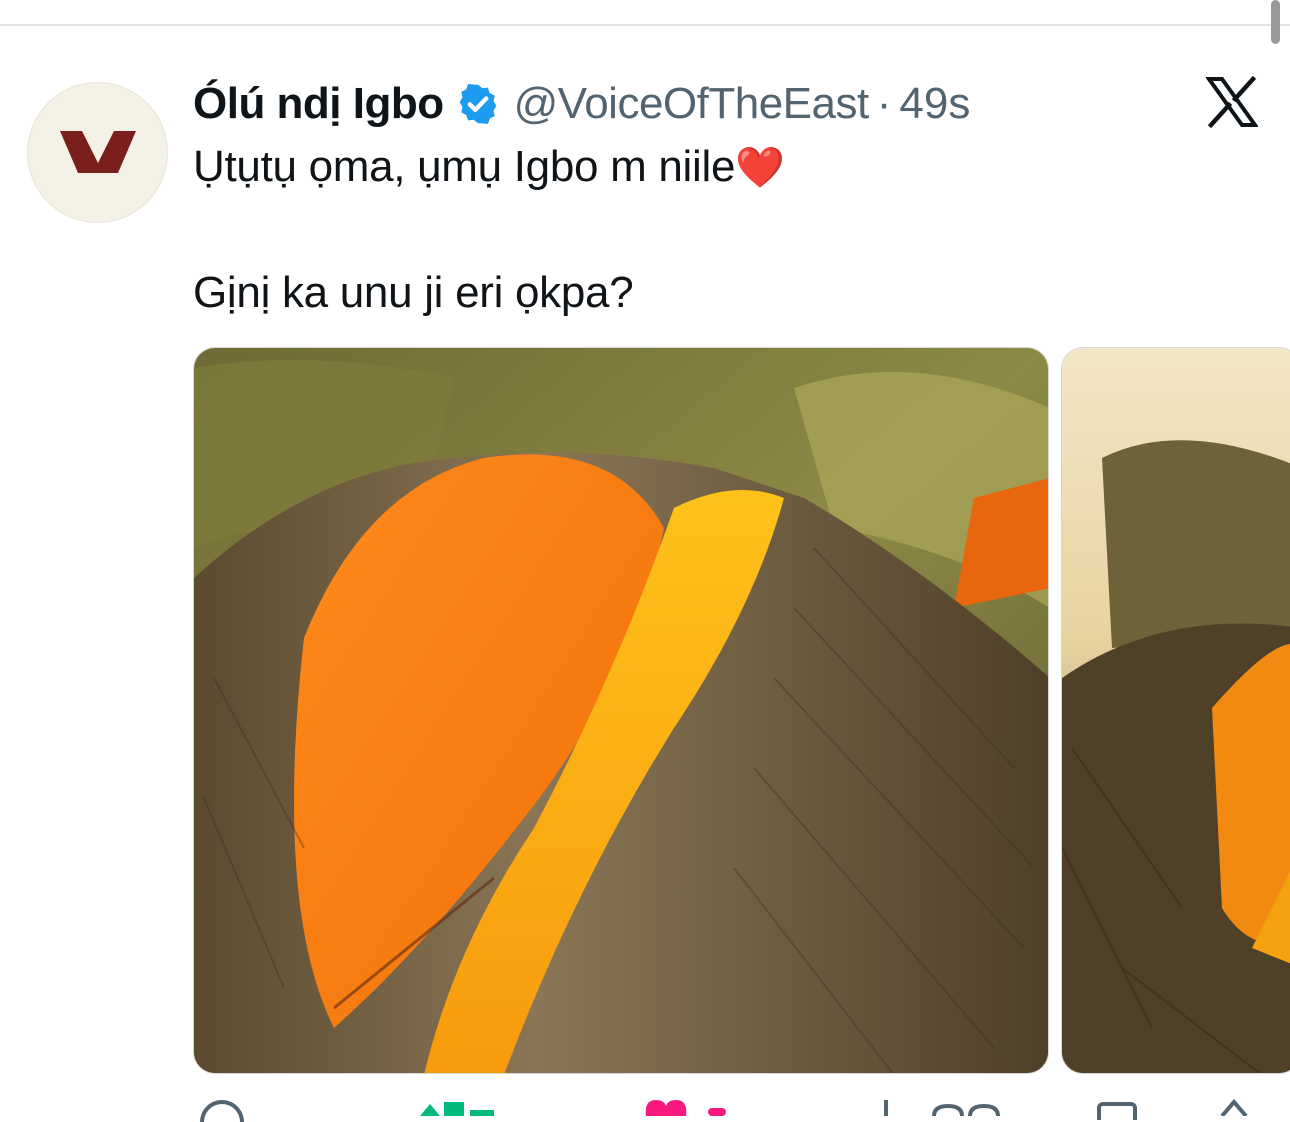 The height and width of the screenshot is (1122, 1290). What do you see at coordinates (318, 104) in the screenshot?
I see `display-name: Ólú ndị Igbo` at bounding box center [318, 104].